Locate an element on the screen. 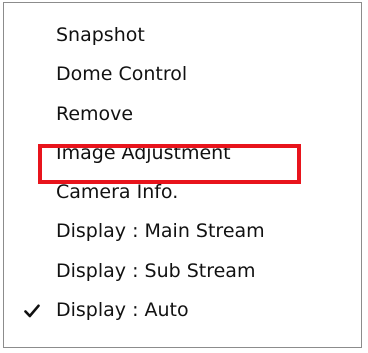 This screenshot has width=368, height=353. menu-item-camera-info: Camera Info. is located at coordinates (182, 192).